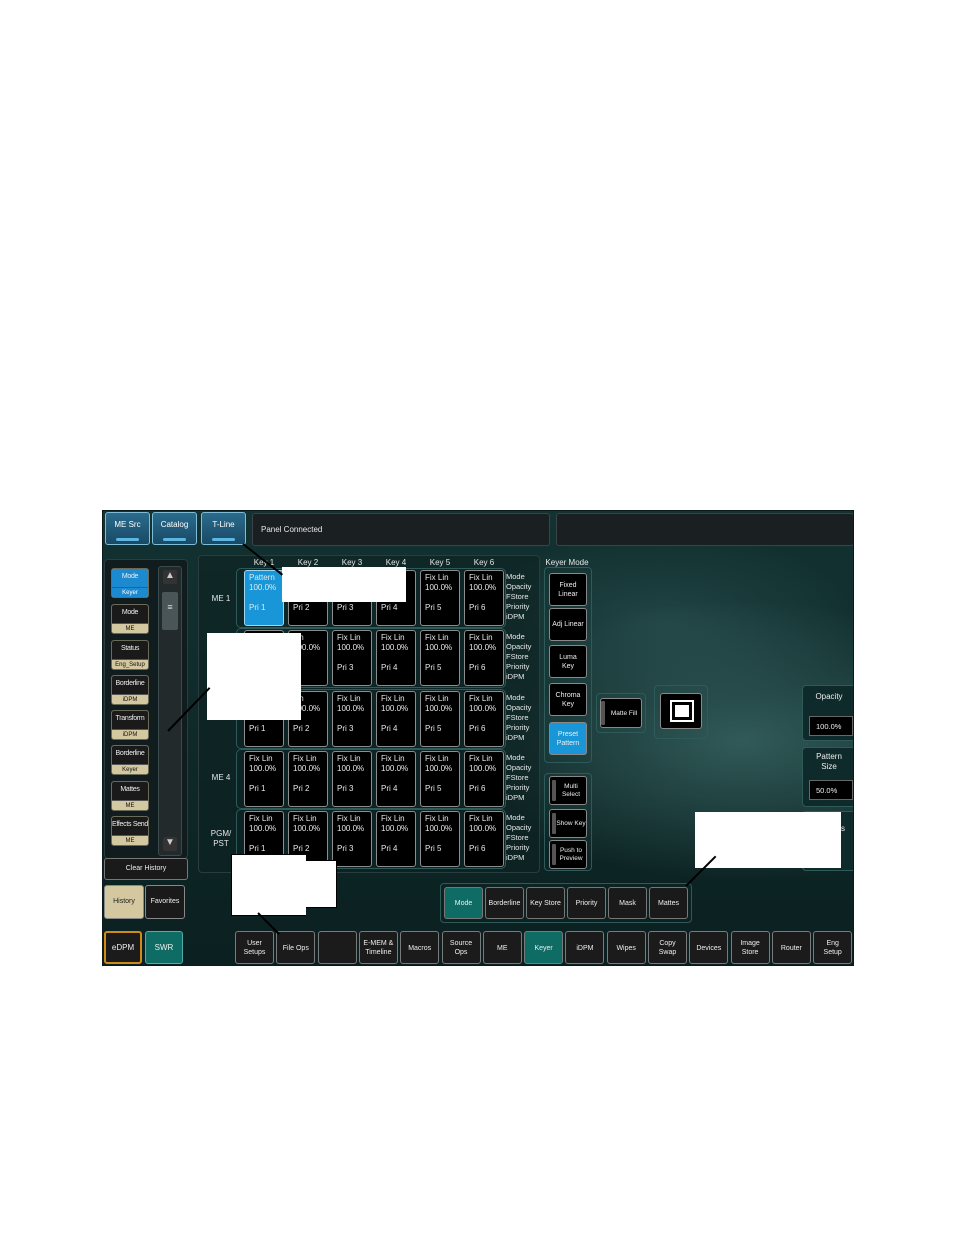  What do you see at coordinates (130, 583) in the screenshot?
I see `history-item: Mode Keyer` at bounding box center [130, 583].